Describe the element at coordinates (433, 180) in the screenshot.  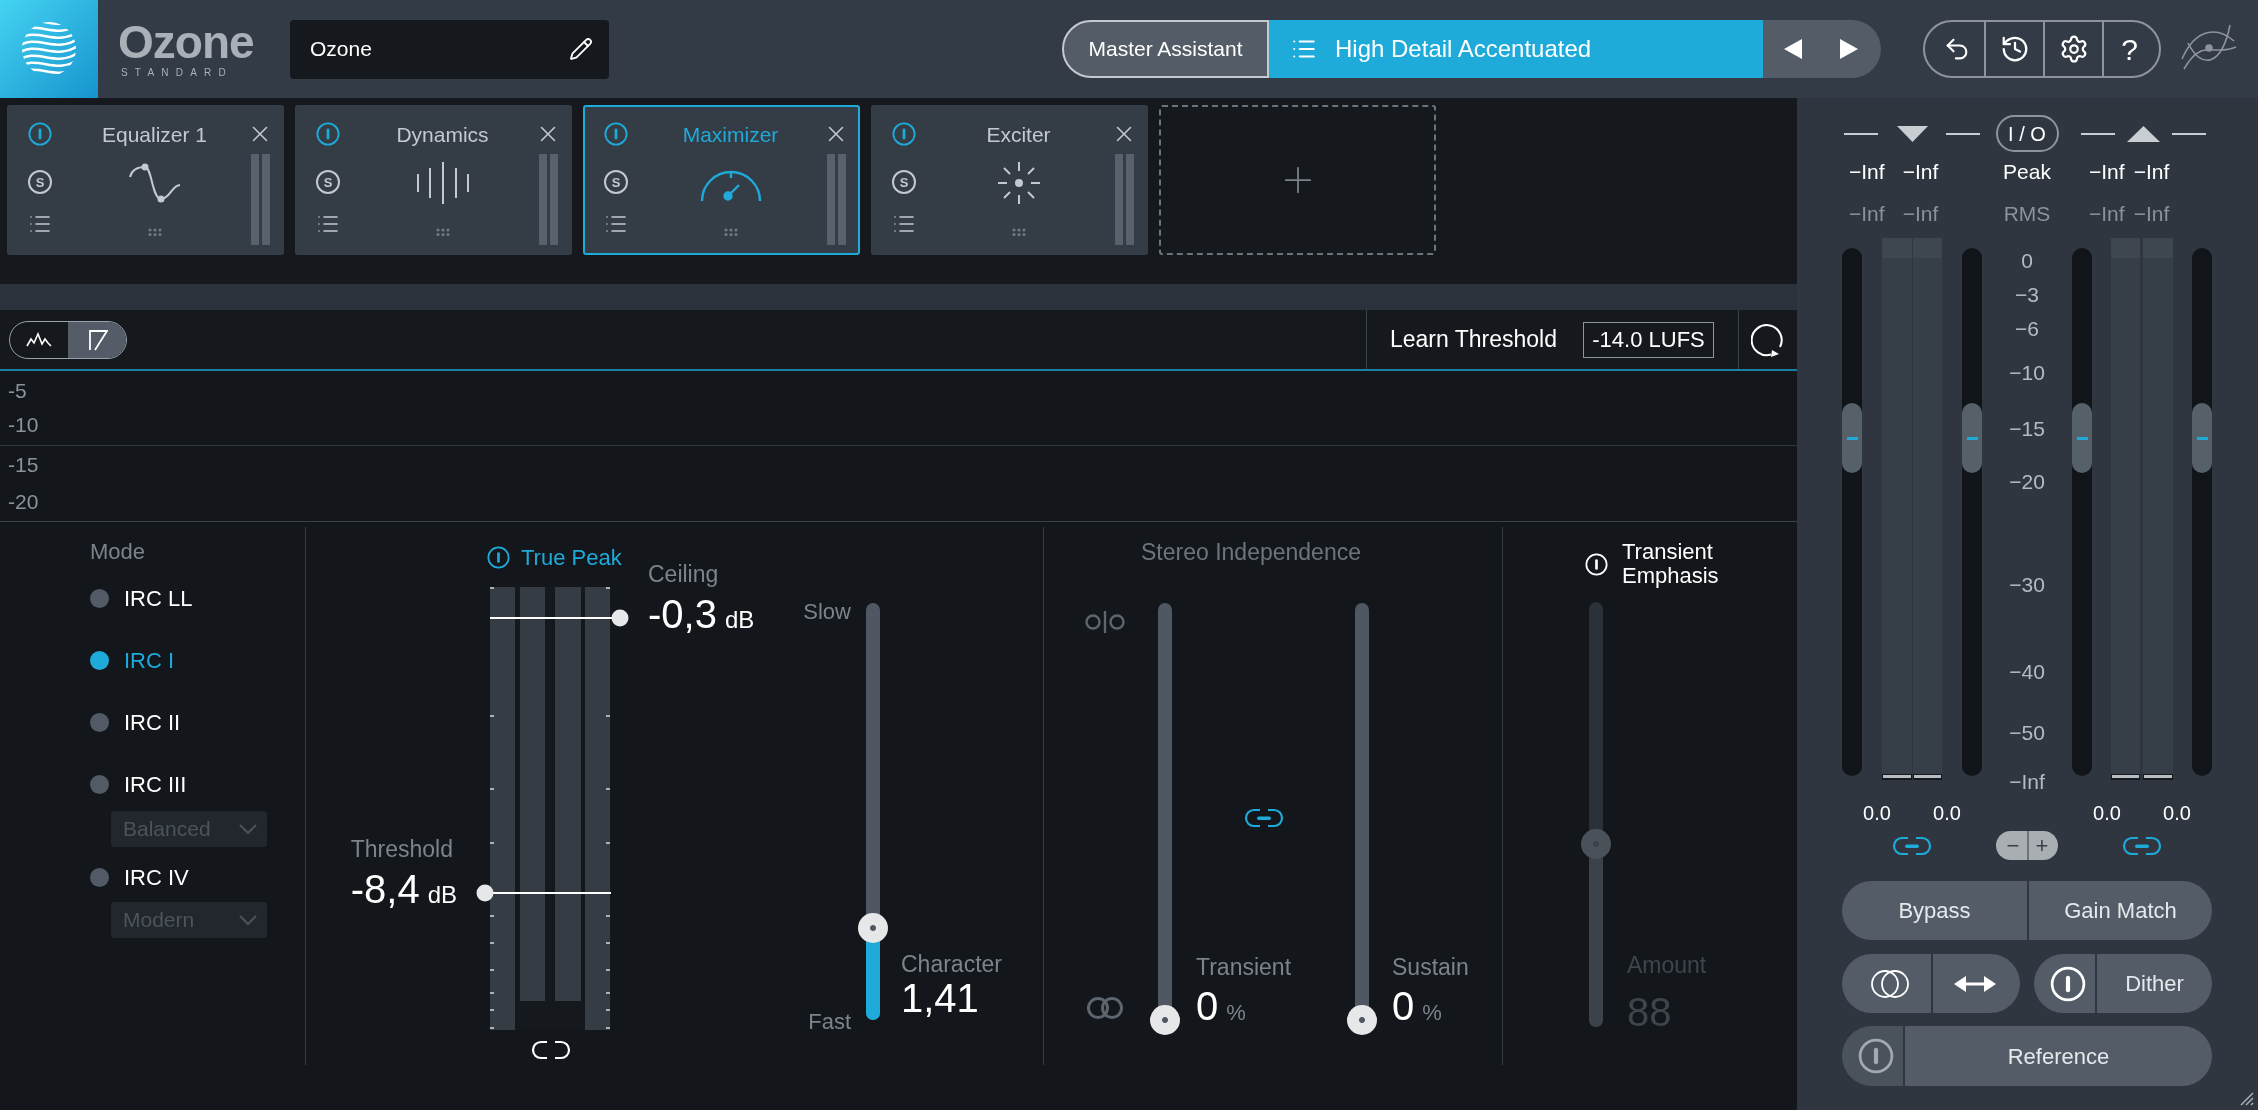
I see `module-card: S Dynamics` at that location.